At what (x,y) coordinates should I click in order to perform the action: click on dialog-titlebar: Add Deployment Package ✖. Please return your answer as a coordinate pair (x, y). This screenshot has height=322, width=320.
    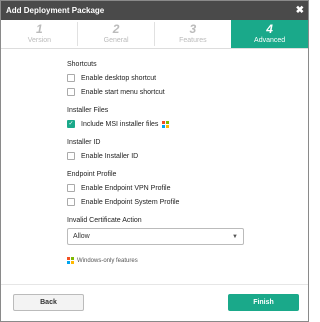
    Looking at the image, I should click on (154, 10).